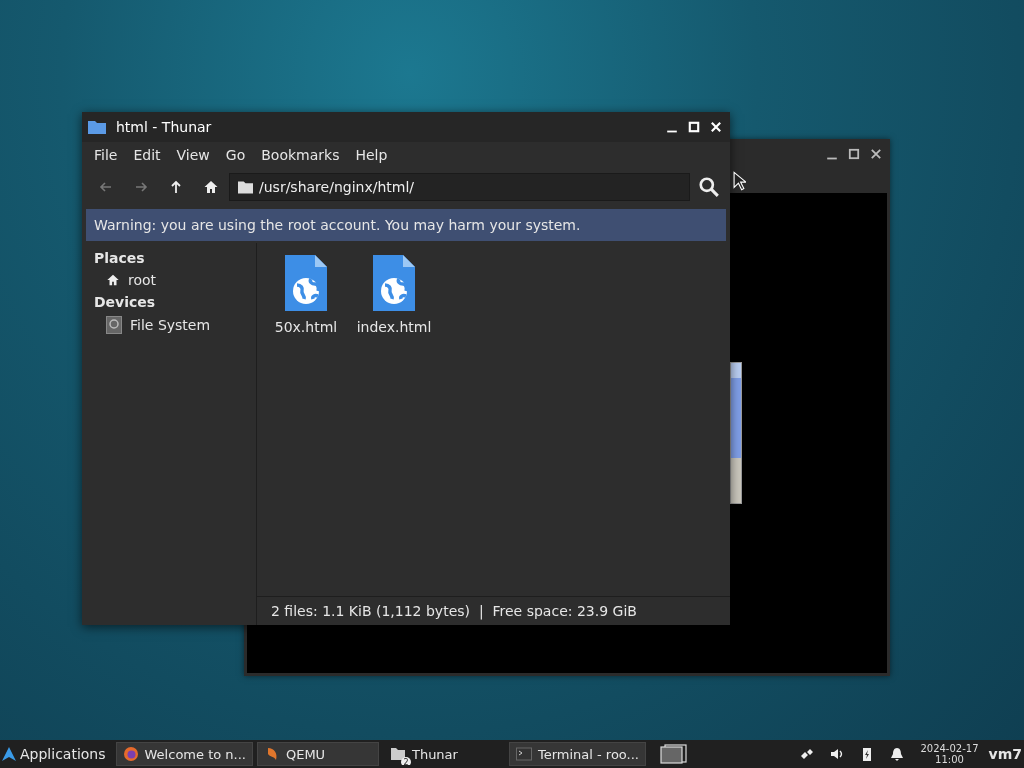 The height and width of the screenshot is (768, 1024). What do you see at coordinates (897, 754) in the screenshot?
I see `notification-bell-icon` at bounding box center [897, 754].